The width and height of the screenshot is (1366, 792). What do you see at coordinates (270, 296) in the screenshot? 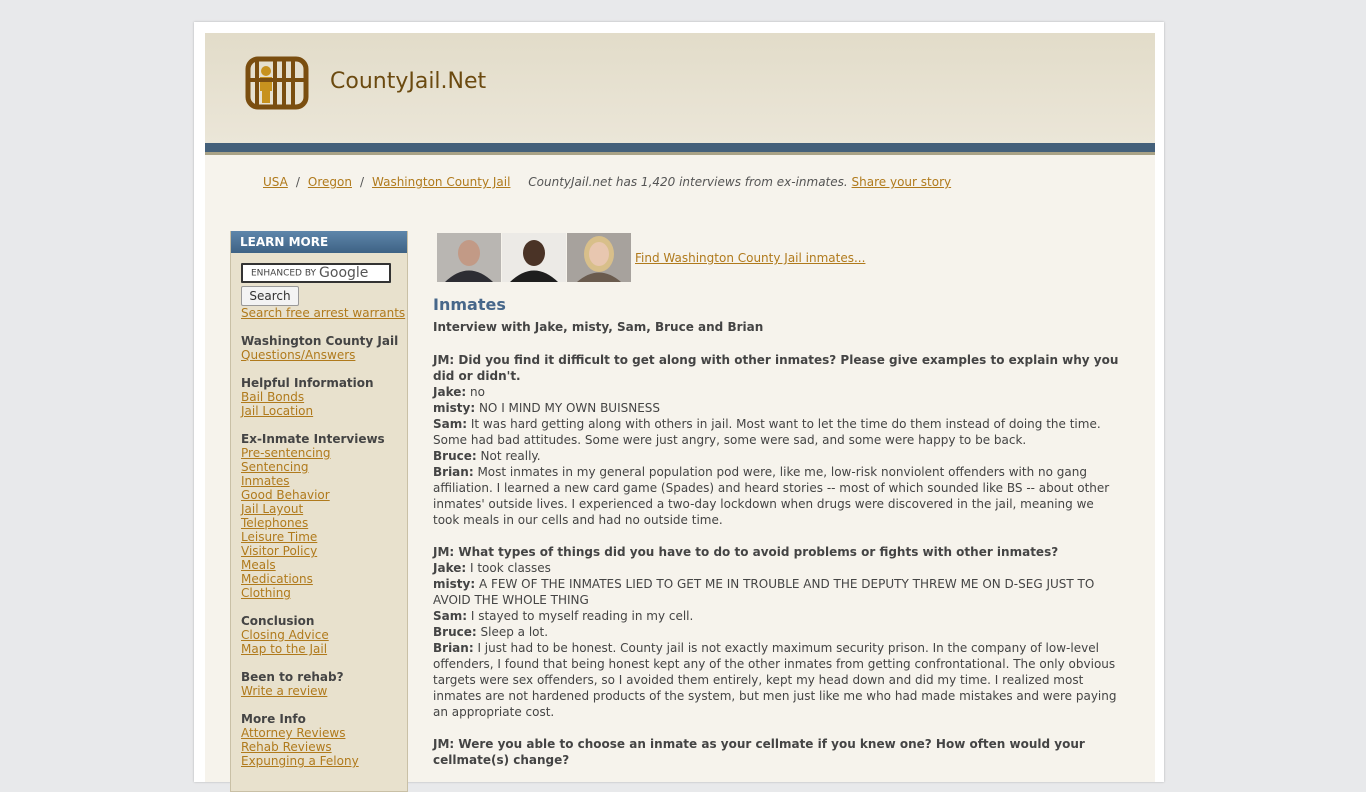
I see `search-button: Search` at bounding box center [270, 296].